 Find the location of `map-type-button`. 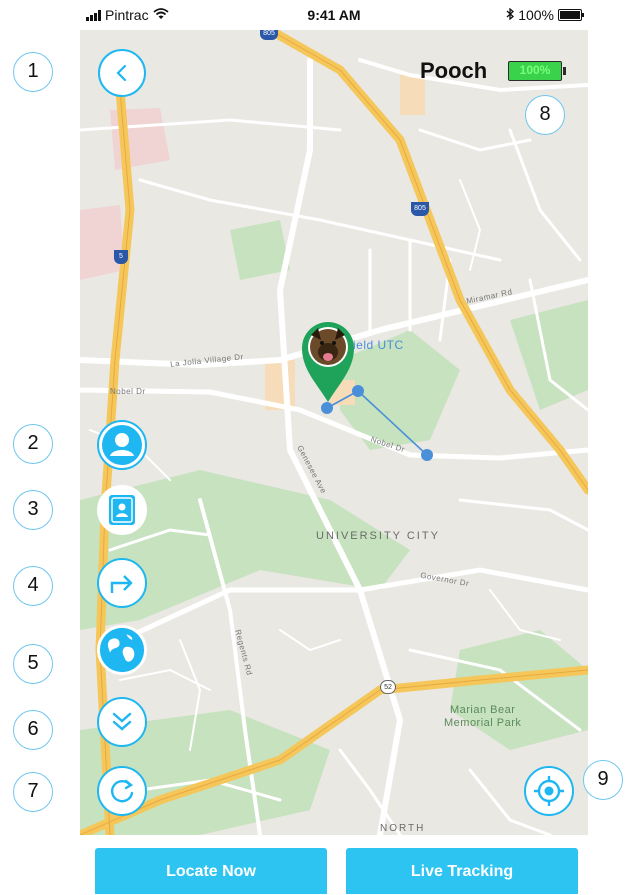

map-type-button is located at coordinates (122, 650).